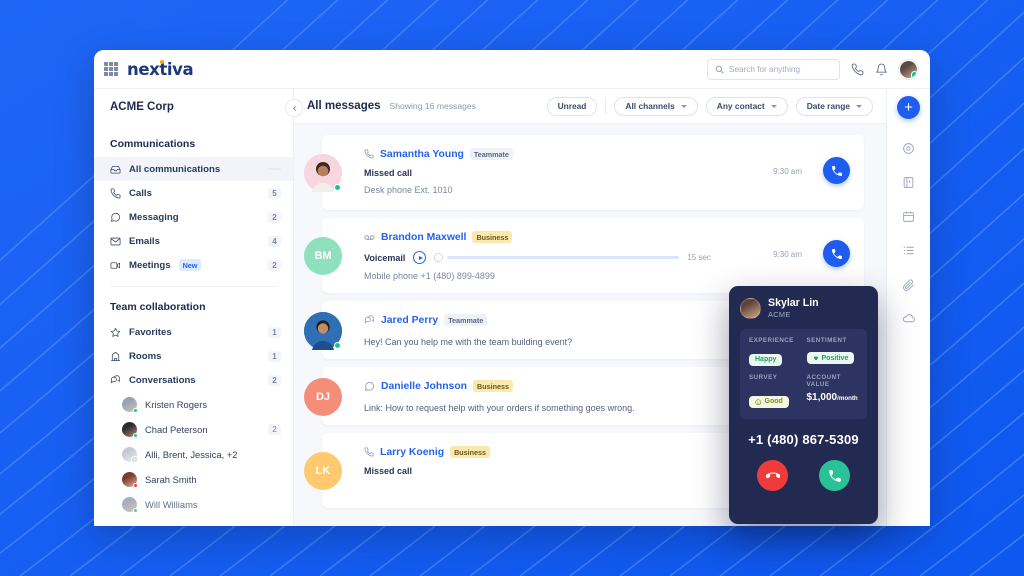  Describe the element at coordinates (130, 455) in the screenshot. I see `avatar-group: 5` at that location.